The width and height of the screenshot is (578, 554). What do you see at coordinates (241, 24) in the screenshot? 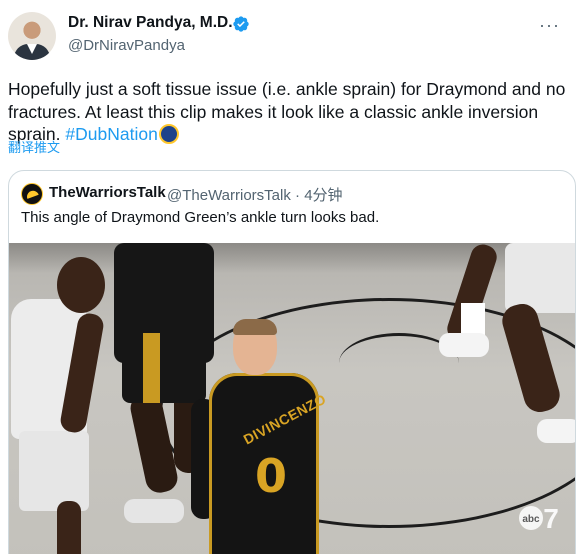
I see `verified-badge-icon` at bounding box center [241, 24].